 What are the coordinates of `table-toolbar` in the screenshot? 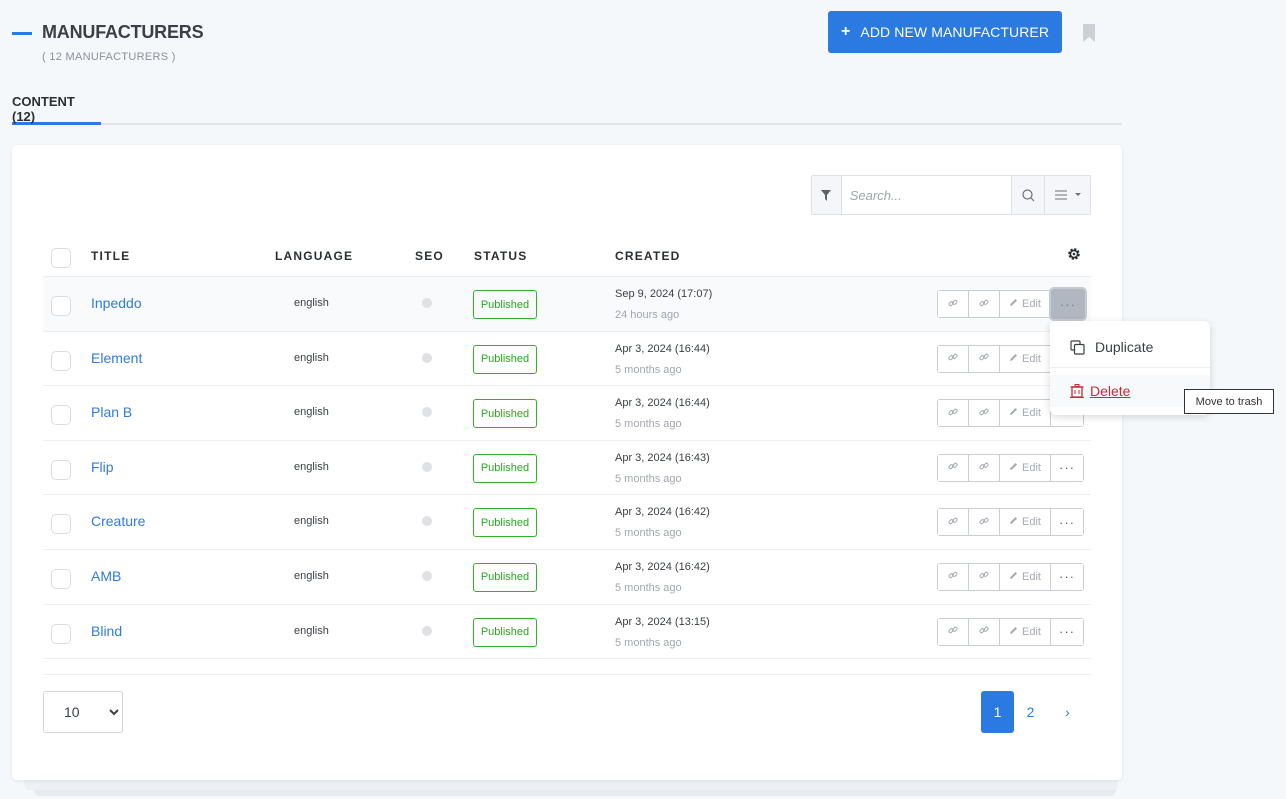 It's located at (951, 195).